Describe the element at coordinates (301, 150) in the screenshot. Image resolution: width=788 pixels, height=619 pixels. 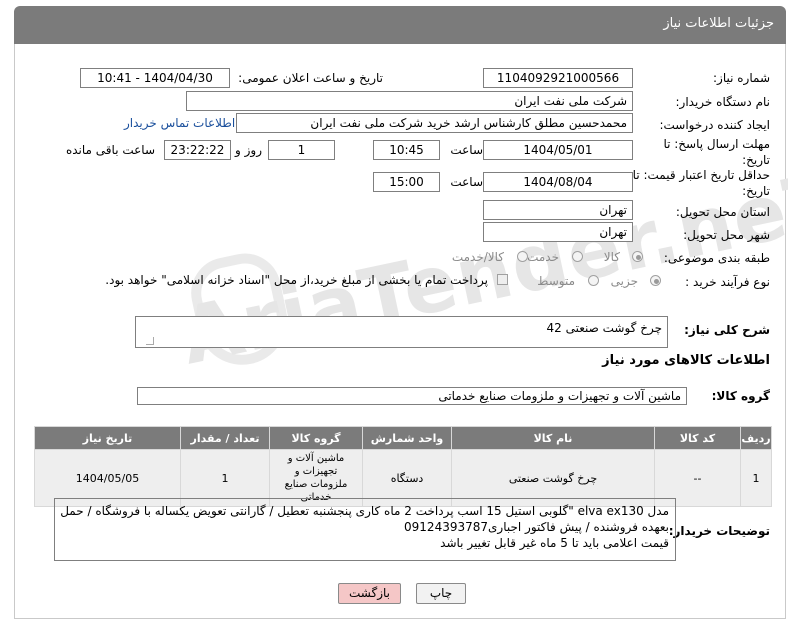
I see `days-count-field: 1` at that location.